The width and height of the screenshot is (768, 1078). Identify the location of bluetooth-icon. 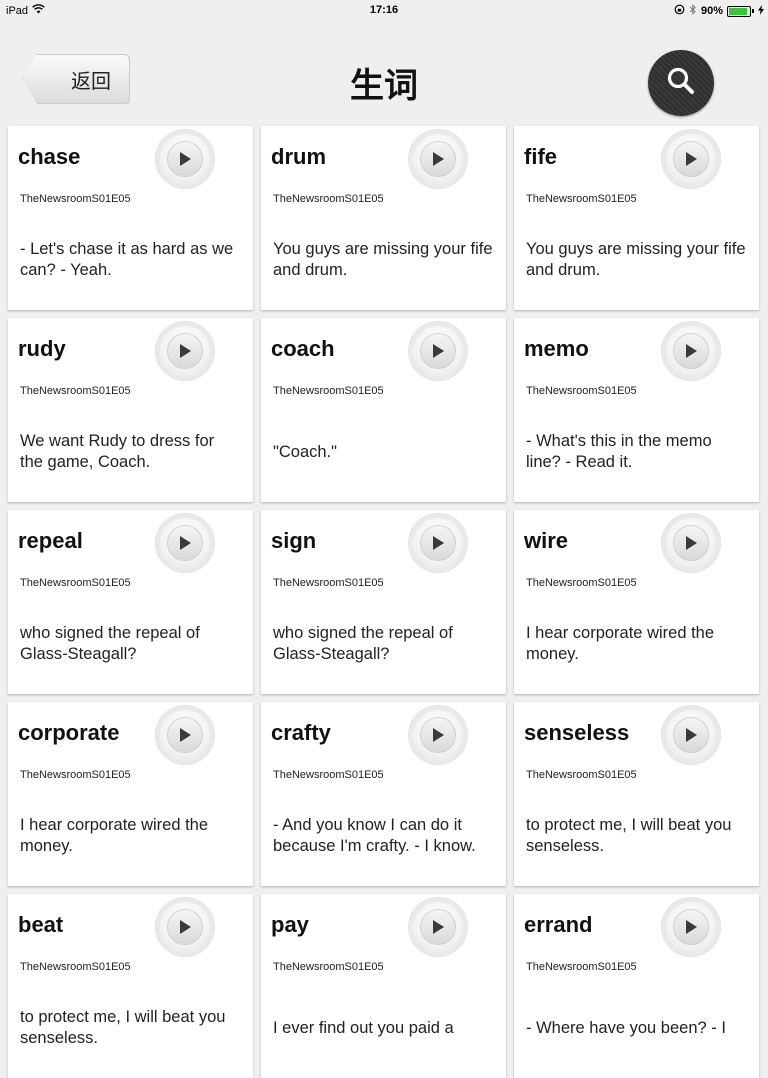
(693, 11).